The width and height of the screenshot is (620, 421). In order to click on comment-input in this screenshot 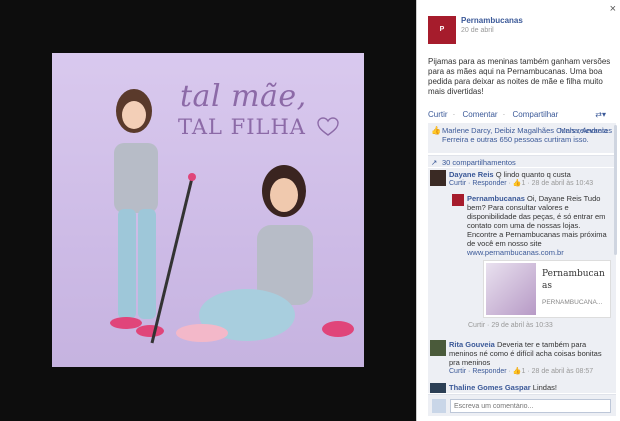, I will do `click(530, 406)`.